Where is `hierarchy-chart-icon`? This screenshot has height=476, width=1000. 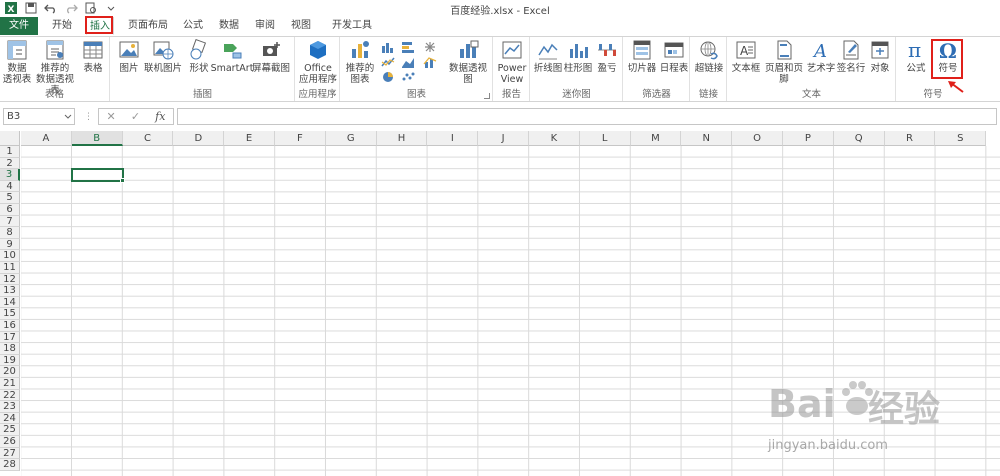 hierarchy-chart-icon is located at coordinates (430, 47).